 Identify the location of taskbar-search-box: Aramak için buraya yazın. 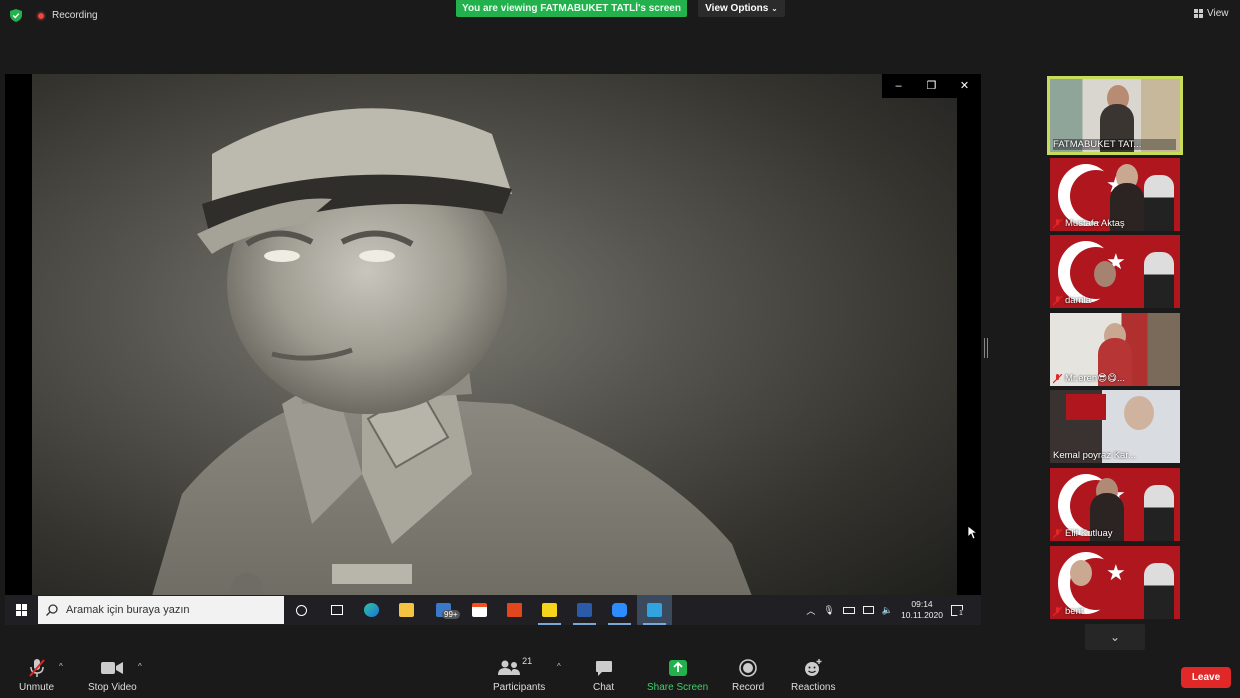
(161, 610).